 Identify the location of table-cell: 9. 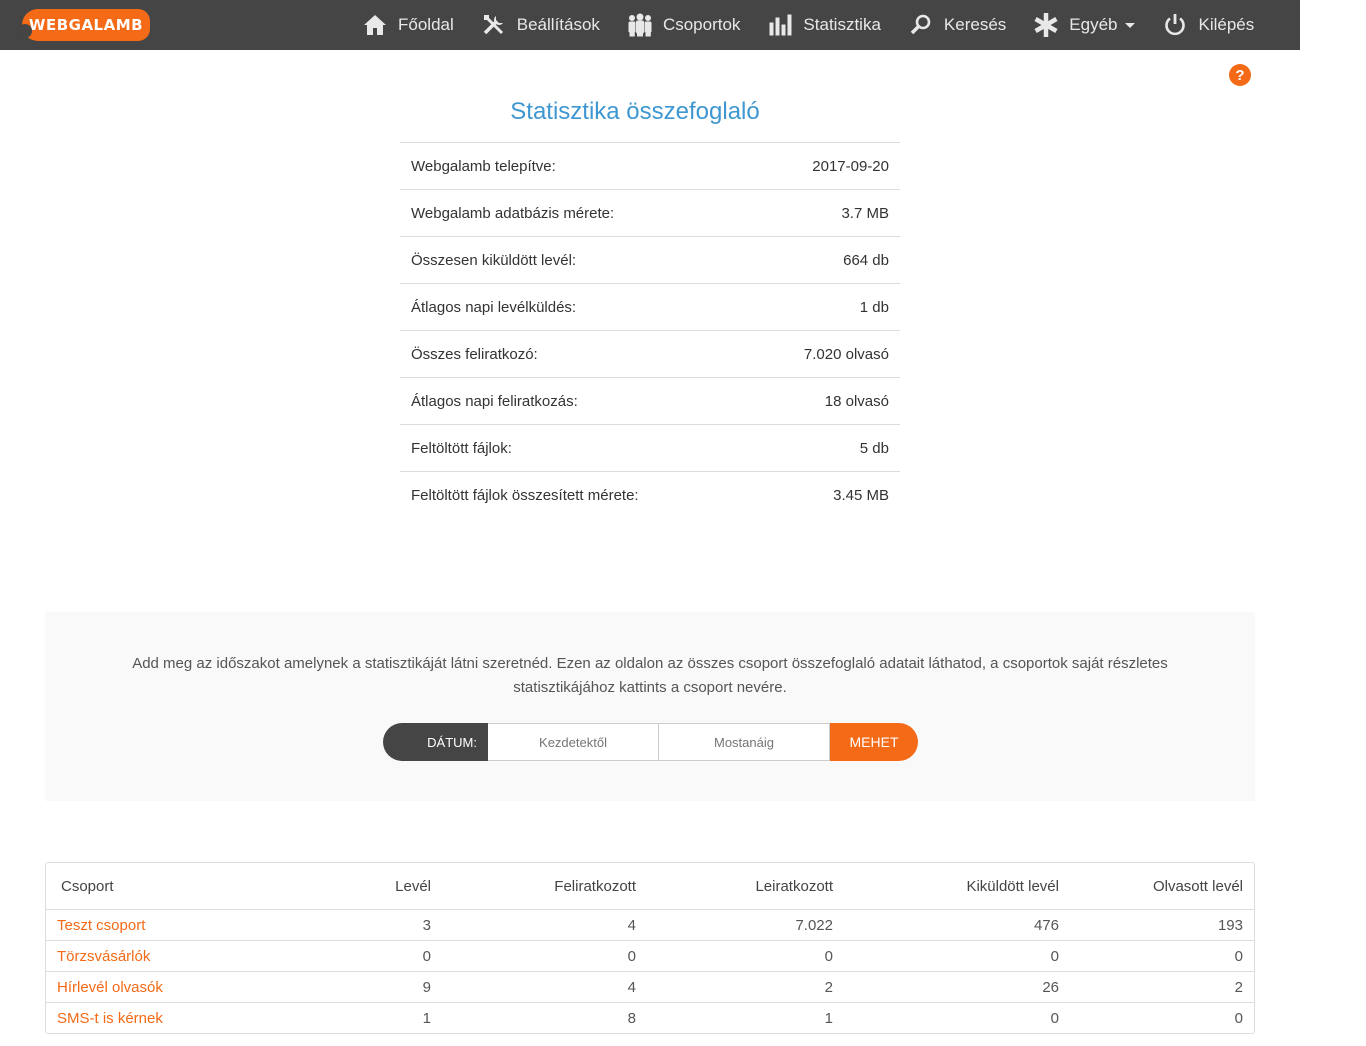
(374, 987).